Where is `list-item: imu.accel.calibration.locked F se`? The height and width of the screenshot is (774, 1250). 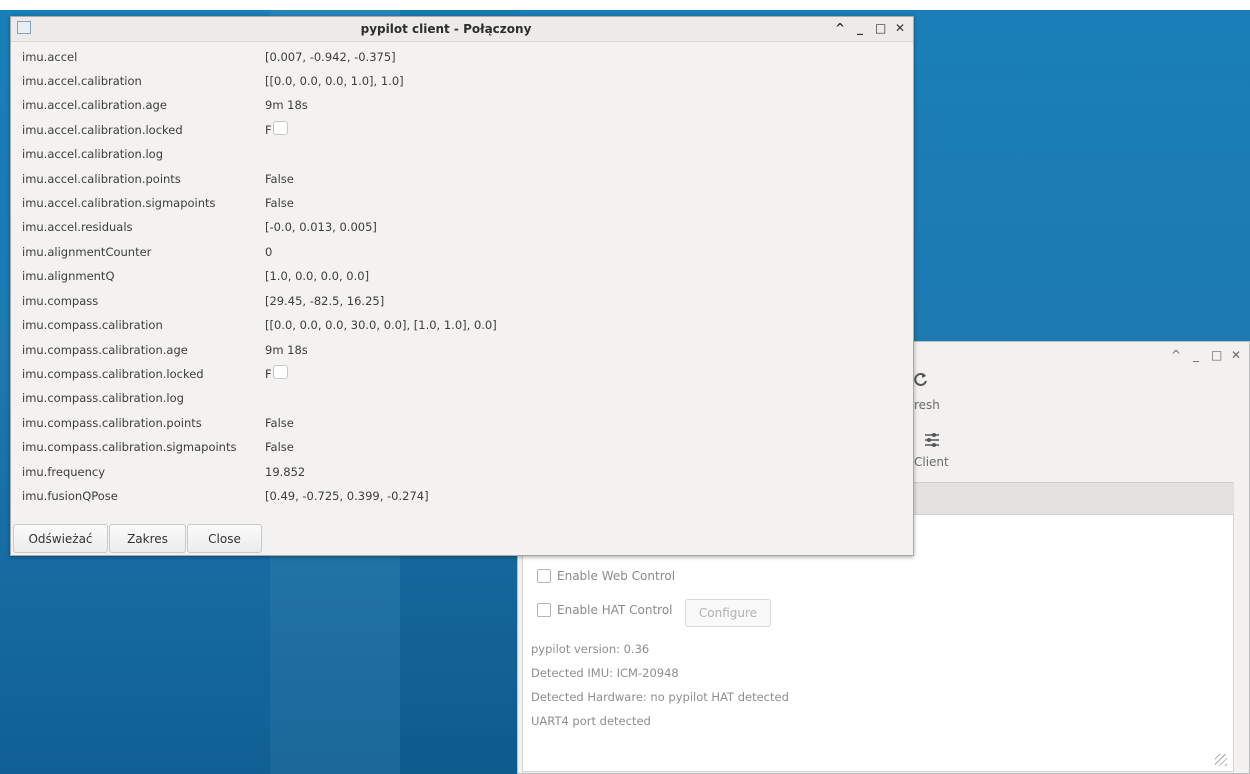 list-item: imu.accel.calibration.locked F se is located at coordinates (462, 130).